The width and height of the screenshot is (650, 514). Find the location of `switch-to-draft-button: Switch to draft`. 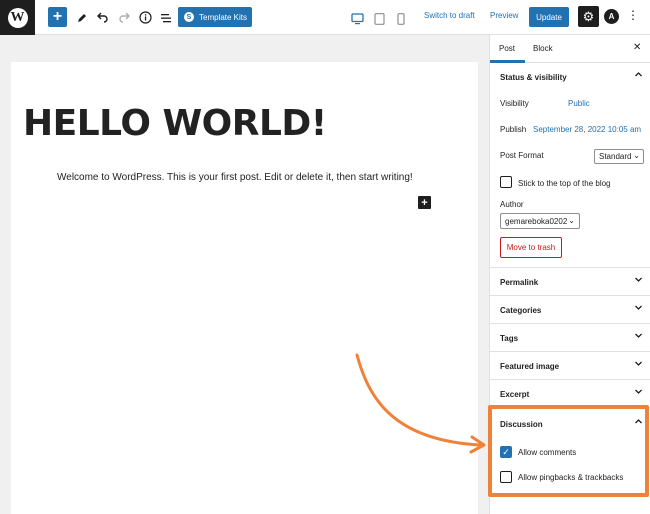

switch-to-draft-button: Switch to draft is located at coordinates (449, 15).